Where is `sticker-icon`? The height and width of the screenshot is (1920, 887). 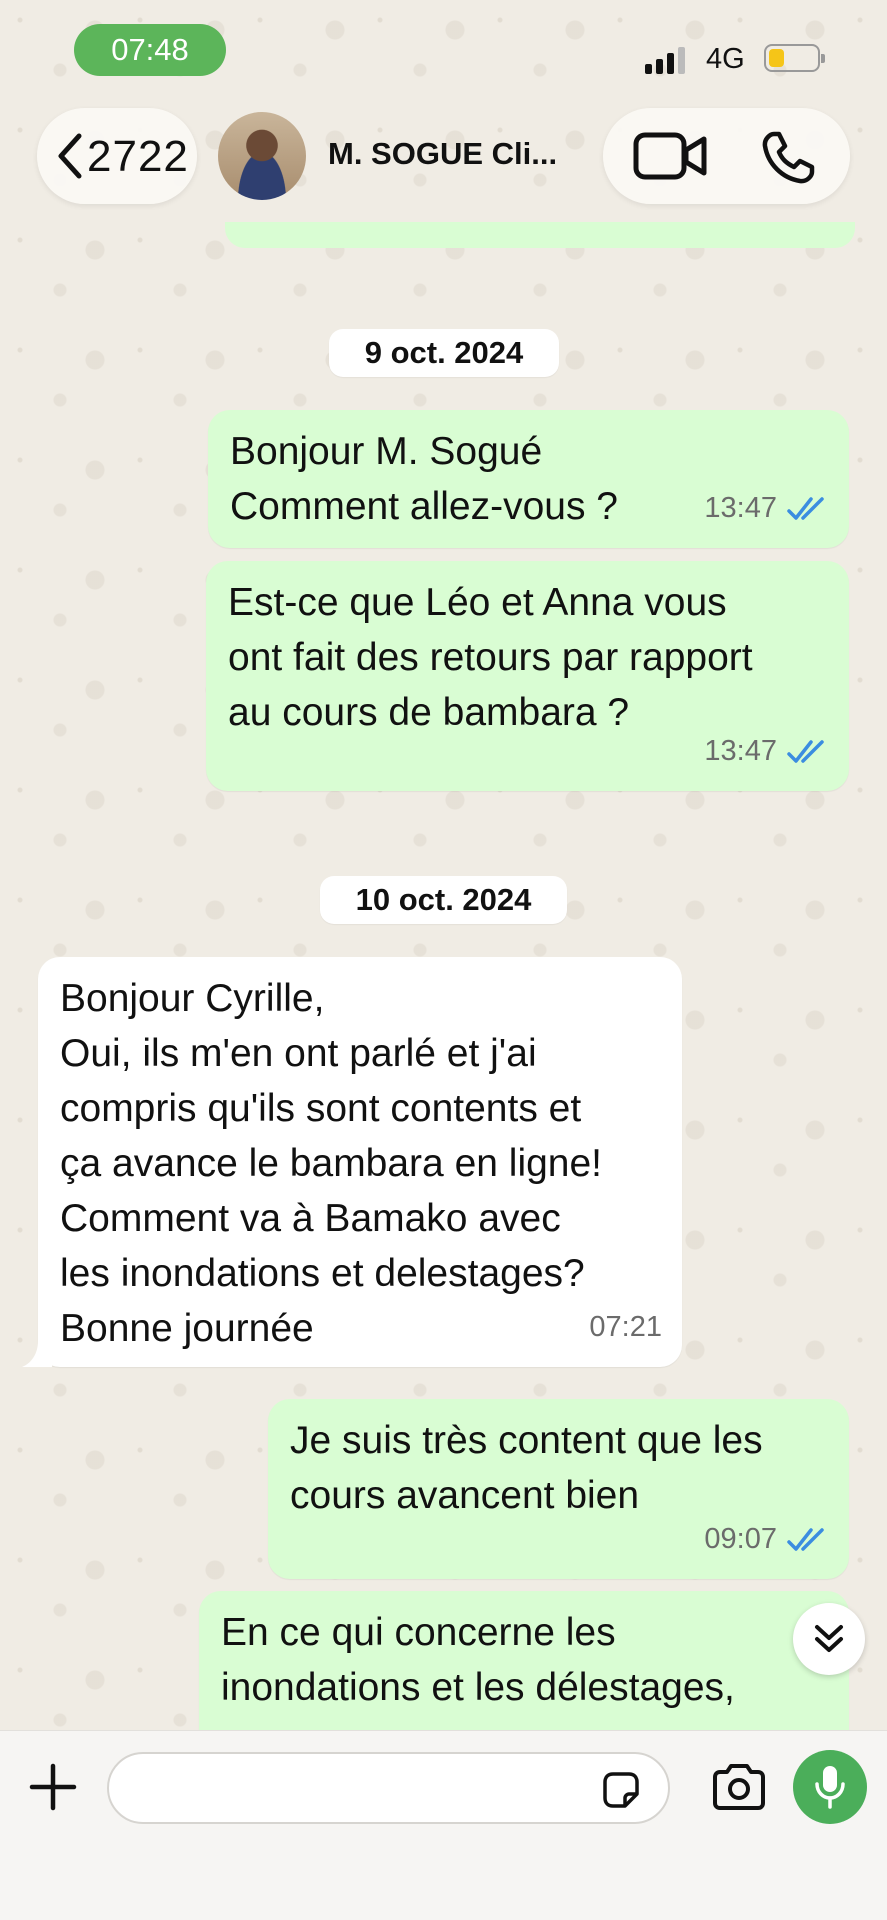 sticker-icon is located at coordinates (621, 1790).